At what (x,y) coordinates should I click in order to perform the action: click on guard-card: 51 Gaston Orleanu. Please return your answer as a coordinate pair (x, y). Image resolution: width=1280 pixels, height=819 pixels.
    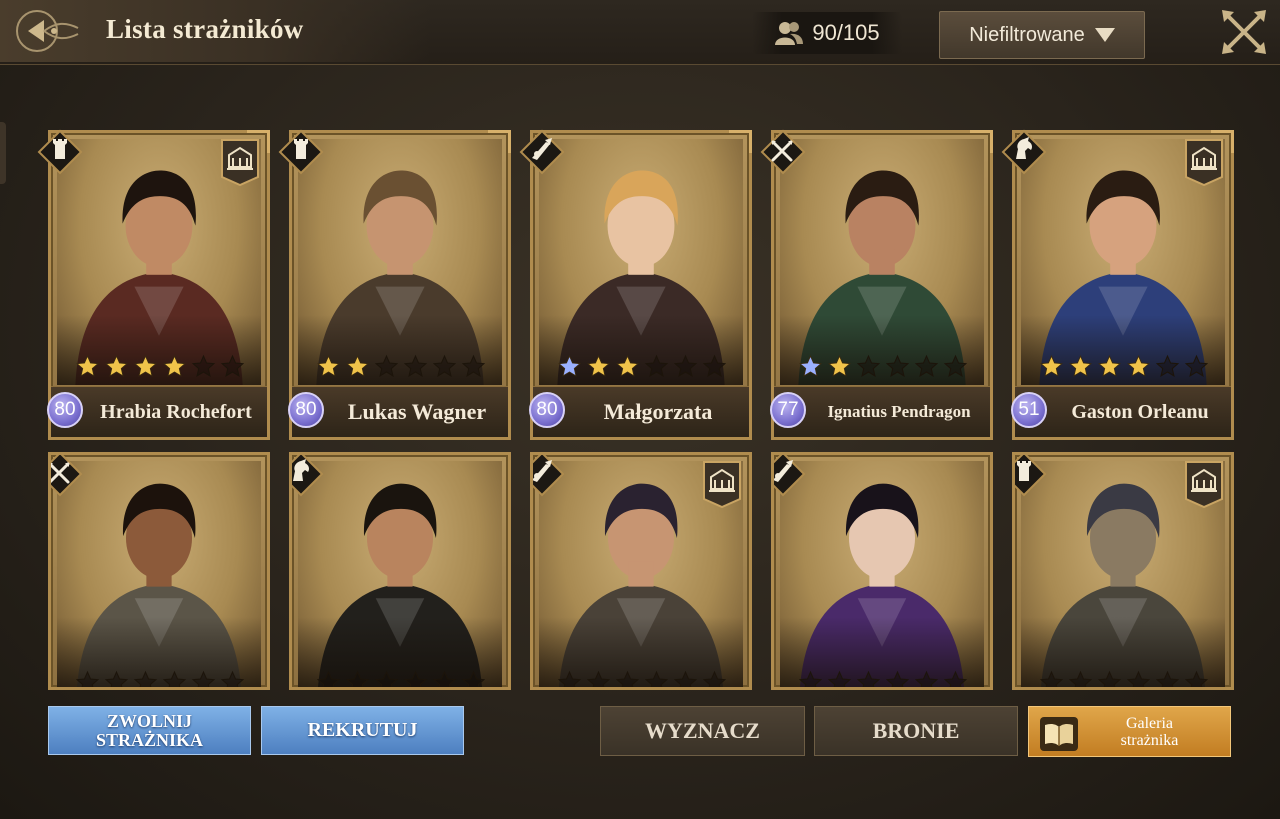
    Looking at the image, I should click on (1117, 284).